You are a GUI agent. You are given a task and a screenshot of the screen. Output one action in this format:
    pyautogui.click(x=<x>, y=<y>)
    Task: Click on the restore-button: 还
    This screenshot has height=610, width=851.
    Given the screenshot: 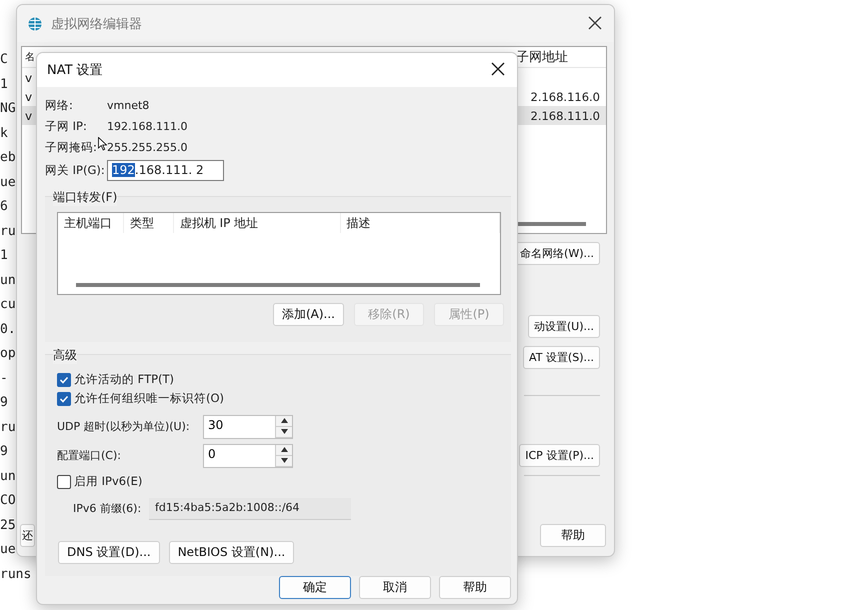 What is the action you would take?
    pyautogui.click(x=27, y=535)
    